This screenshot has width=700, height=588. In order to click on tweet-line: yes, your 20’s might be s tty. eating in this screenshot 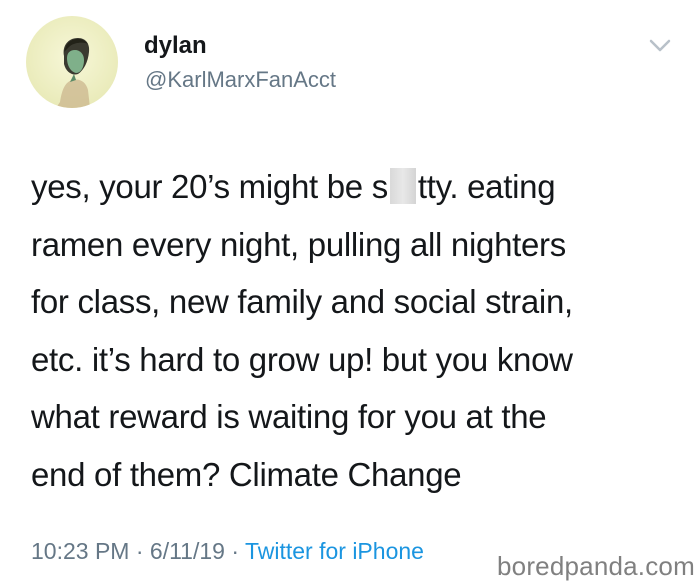, I will do `click(361, 187)`.